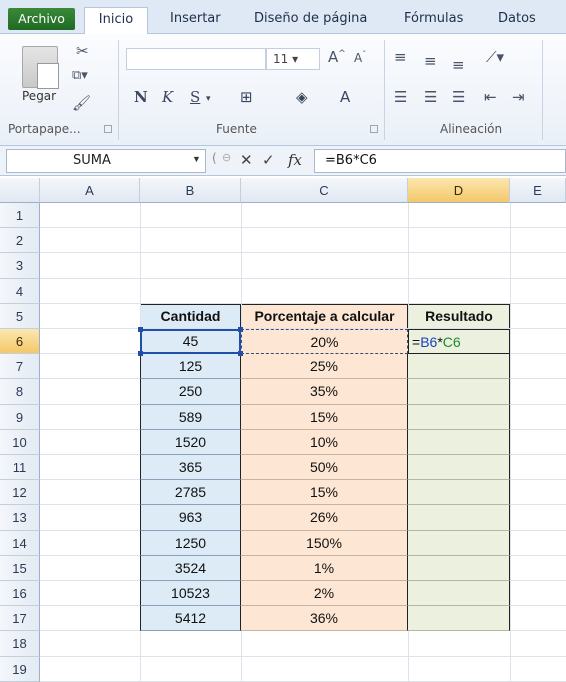 Image resolution: width=566 pixels, height=682 pixels. Describe the element at coordinates (458, 97) in the screenshot. I see `align-right-icon: ☰` at that location.